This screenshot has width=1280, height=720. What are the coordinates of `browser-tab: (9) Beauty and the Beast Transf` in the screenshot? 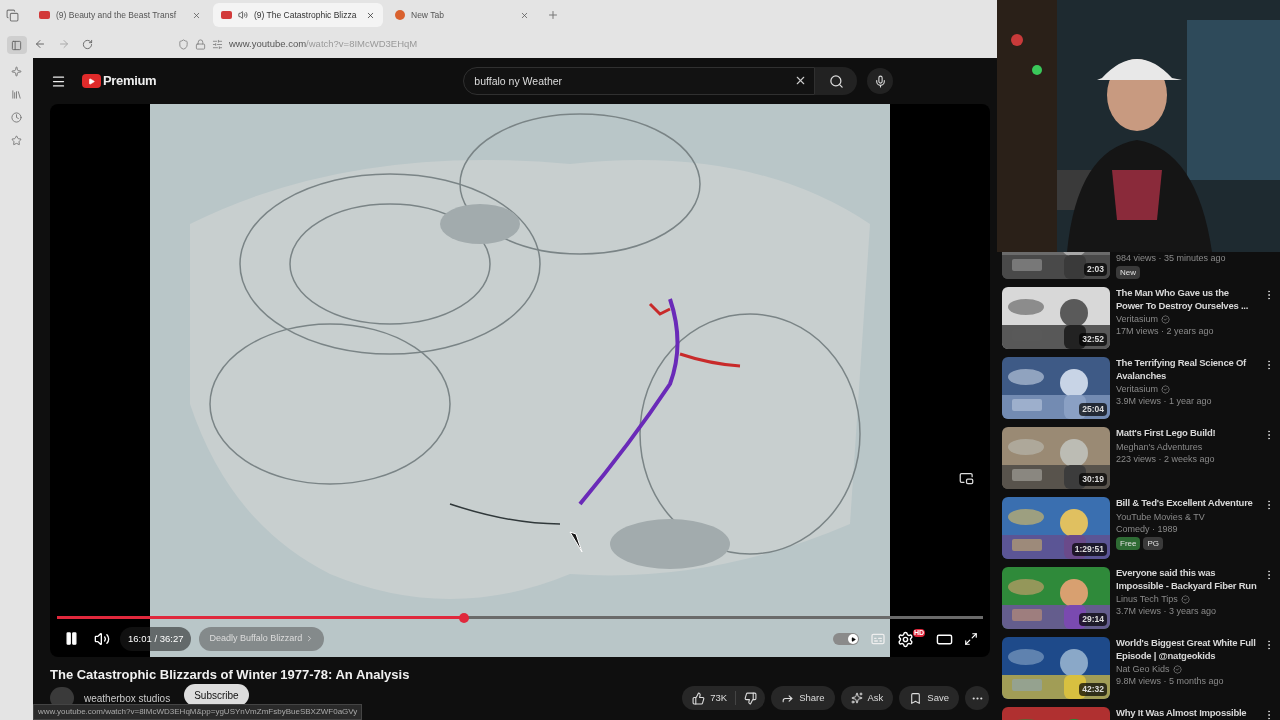 It's located at (120, 15).